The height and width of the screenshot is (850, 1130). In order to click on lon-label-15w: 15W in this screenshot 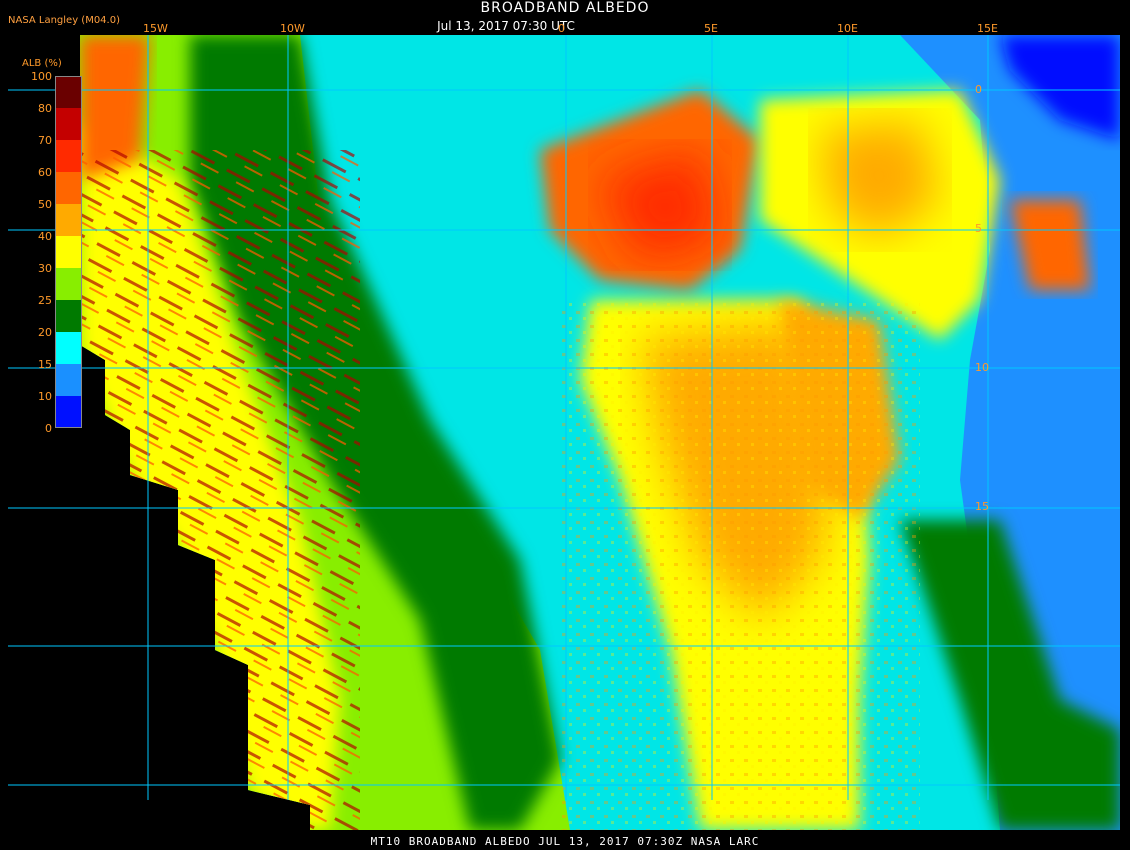, I will do `click(155, 28)`.